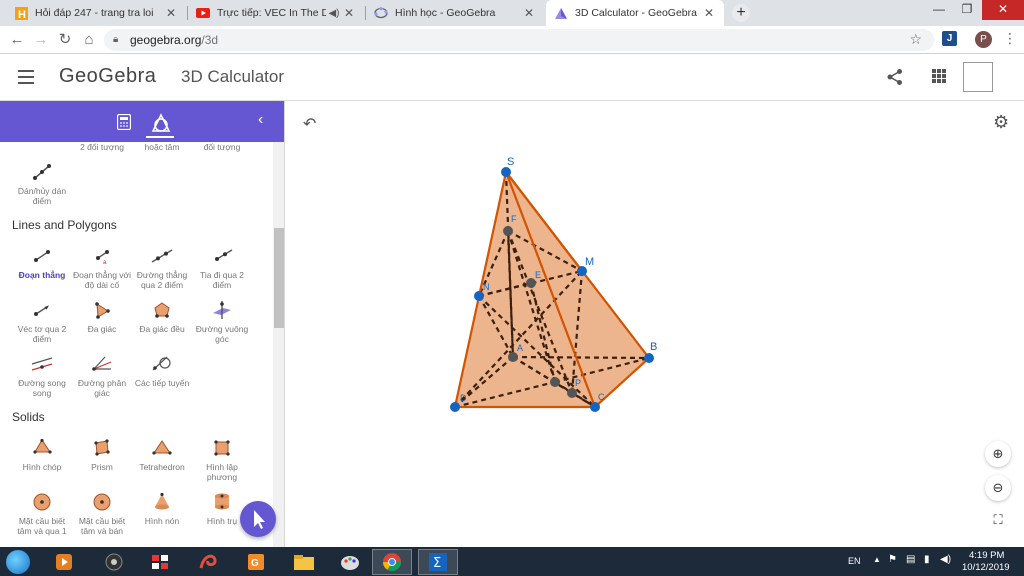 The width and height of the screenshot is (1024, 576). I want to click on tool-polygon: Đa giác, so click(102, 317).